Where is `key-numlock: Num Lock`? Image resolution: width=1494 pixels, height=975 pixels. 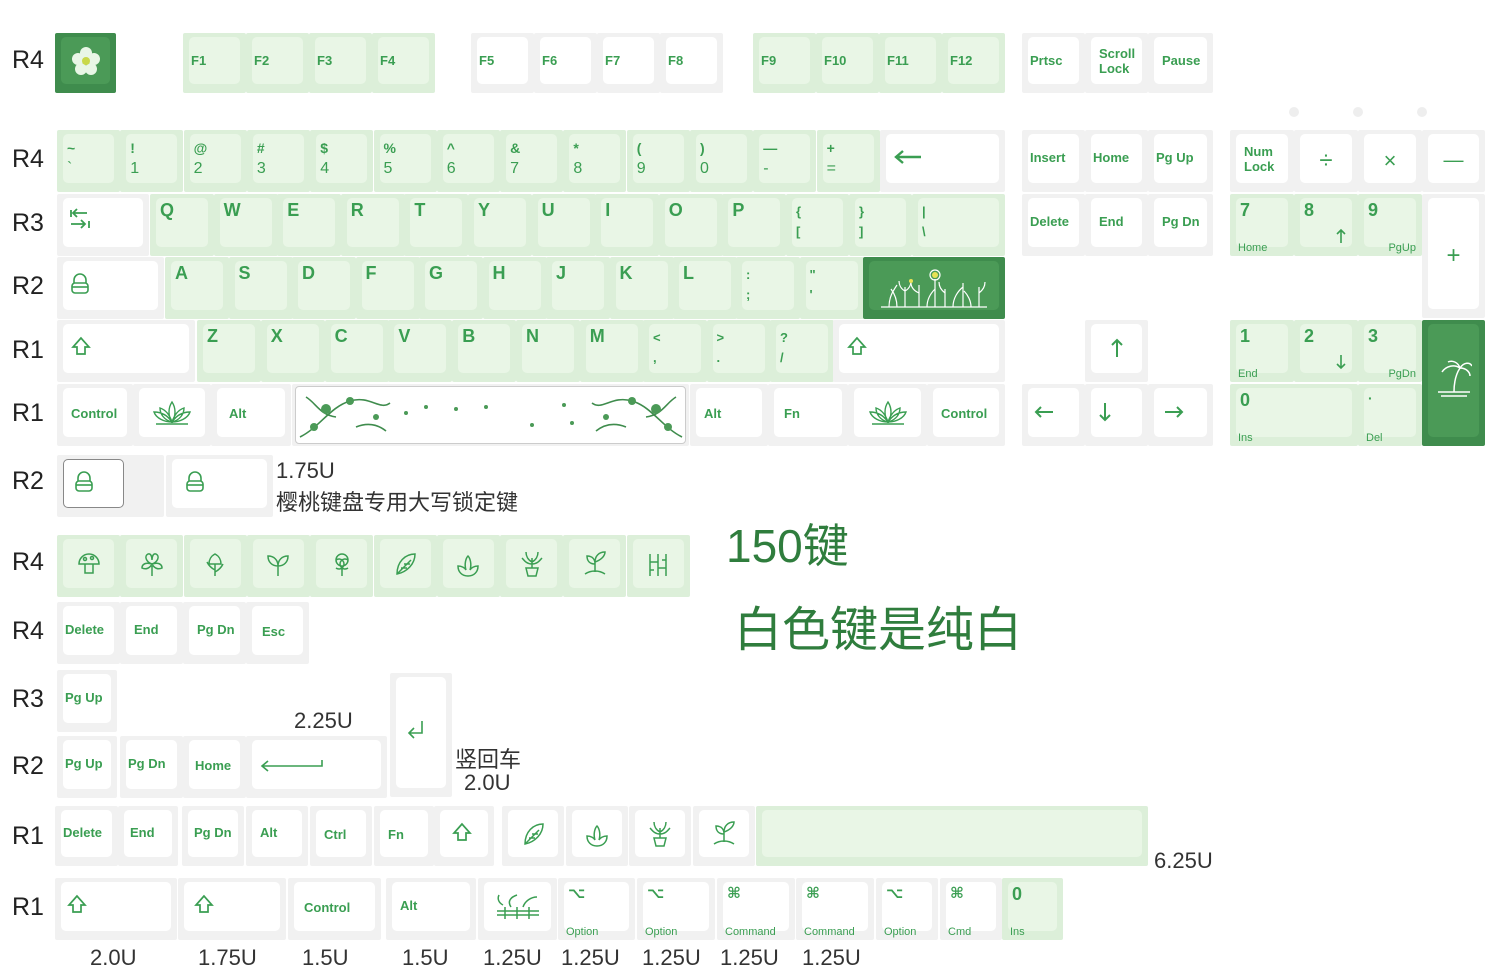 key-numlock: Num Lock is located at coordinates (1262, 161).